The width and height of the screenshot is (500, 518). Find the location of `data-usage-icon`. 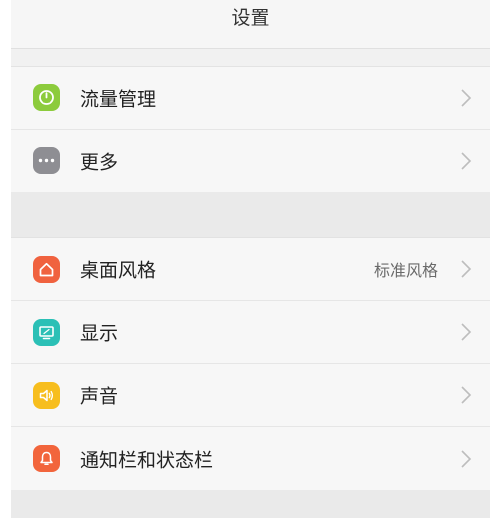

data-usage-icon is located at coordinates (46, 98).